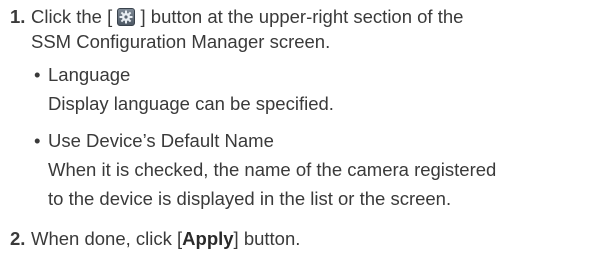 The width and height of the screenshot is (599, 262). I want to click on step-2-text-before: When done, click [, so click(107, 238).